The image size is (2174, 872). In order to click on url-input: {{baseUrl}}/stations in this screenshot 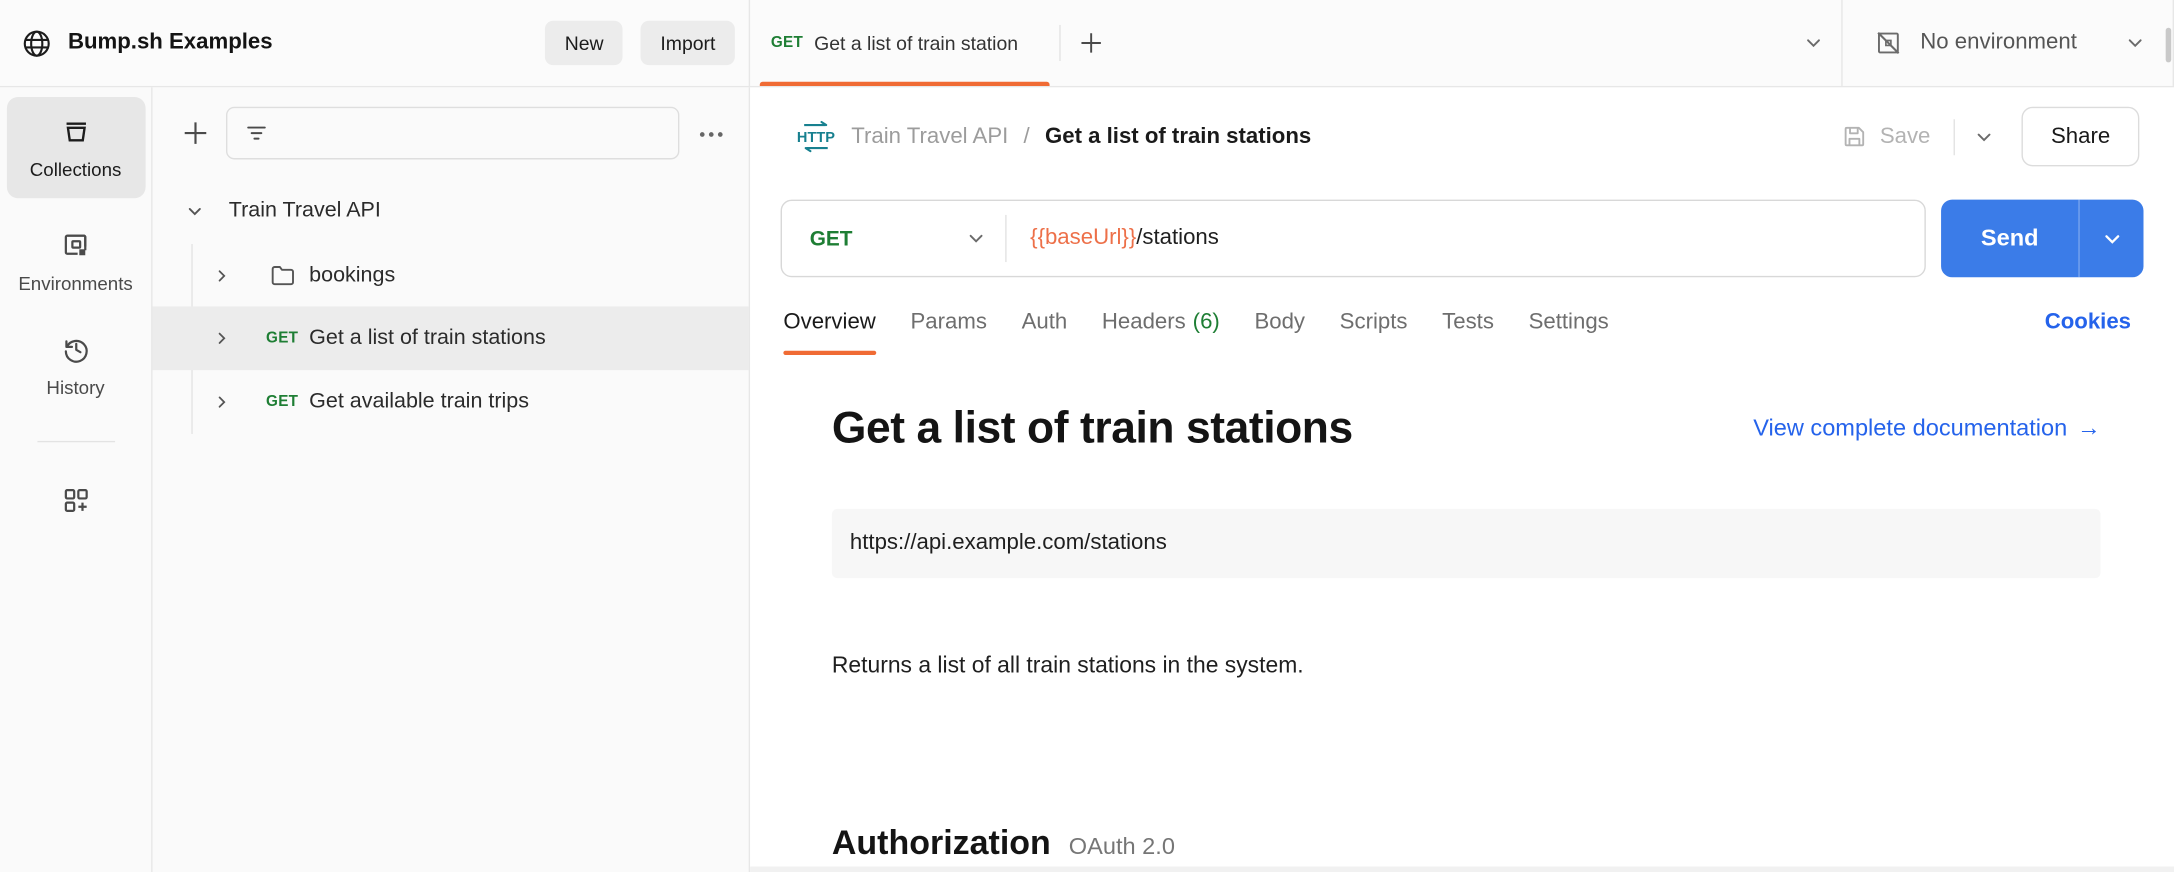, I will do `click(1113, 238)`.